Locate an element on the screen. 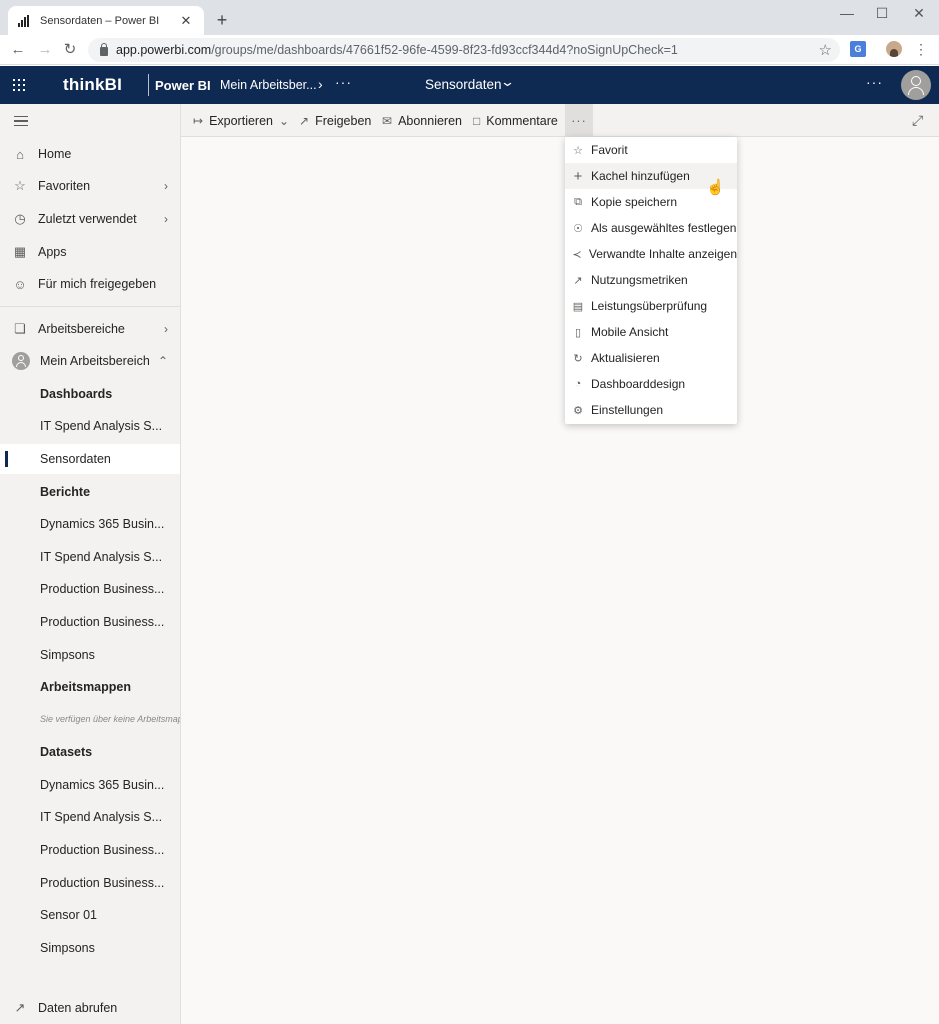  nav-shared: ☺ Für mich freigegeben is located at coordinates (90, 284).